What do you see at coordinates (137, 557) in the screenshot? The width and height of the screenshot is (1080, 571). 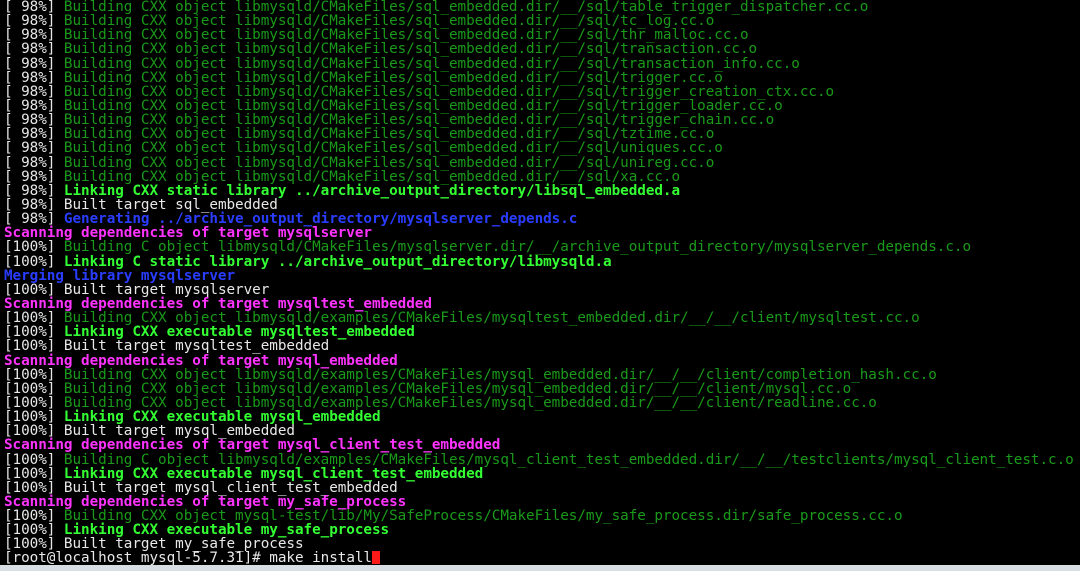 I see `shell-prompt: [root@localhost mysql-5.7.31]#` at bounding box center [137, 557].